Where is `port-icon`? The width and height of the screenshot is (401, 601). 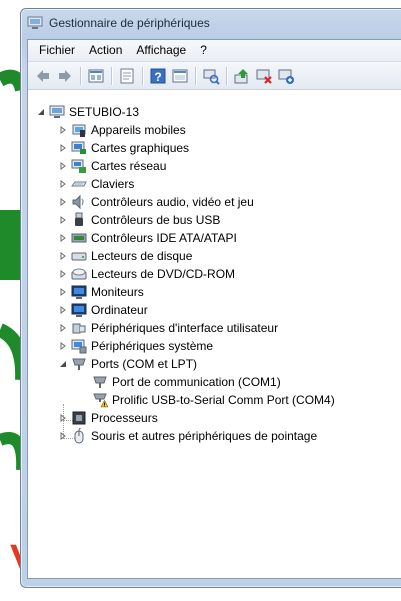
port-icon is located at coordinates (100, 382).